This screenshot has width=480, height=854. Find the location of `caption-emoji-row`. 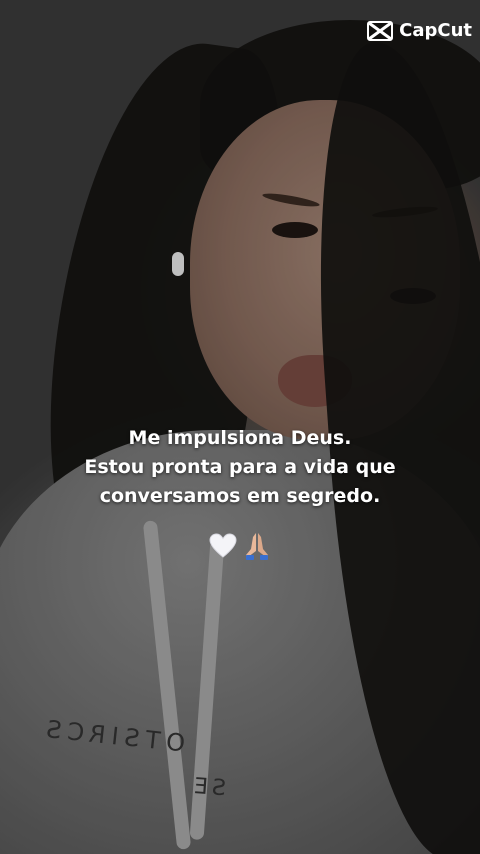

caption-emoji-row is located at coordinates (240, 544).